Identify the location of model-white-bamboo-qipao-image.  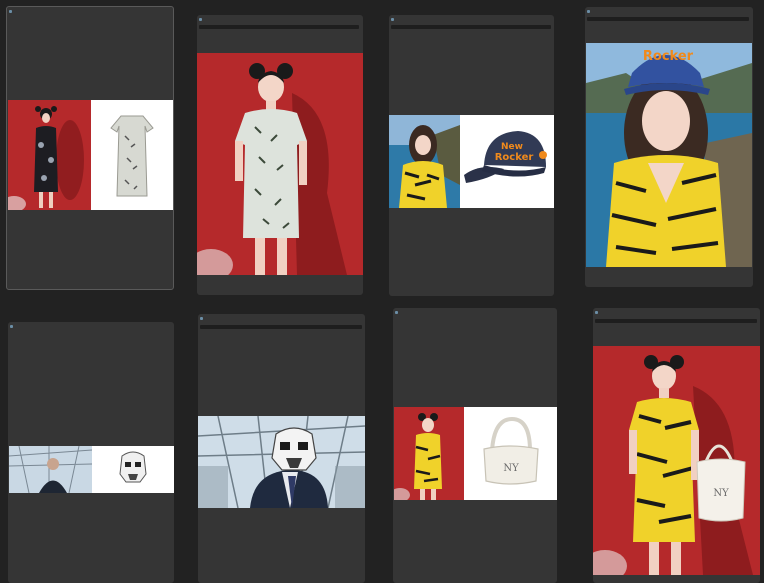
(280, 164).